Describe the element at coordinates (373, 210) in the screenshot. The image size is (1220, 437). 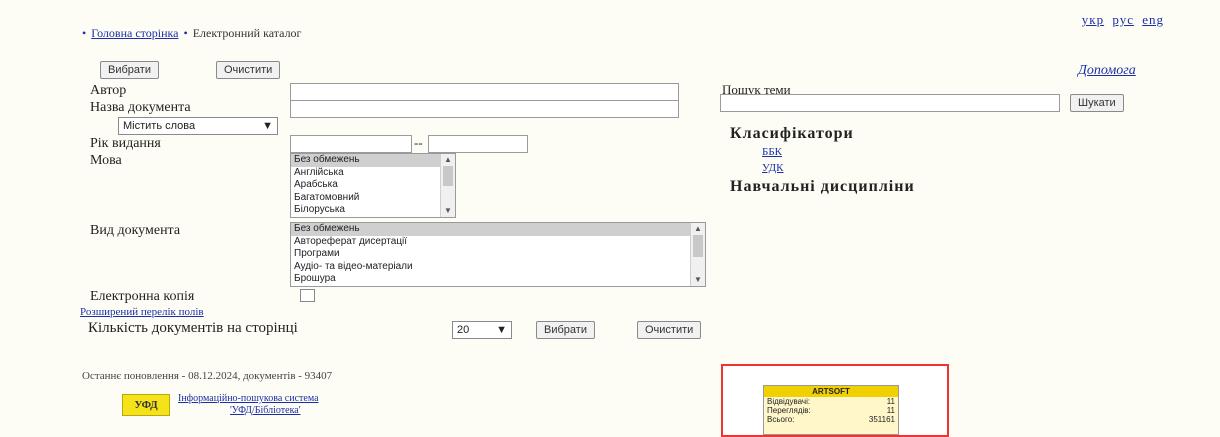
I see `list-item: Білоруська` at that location.